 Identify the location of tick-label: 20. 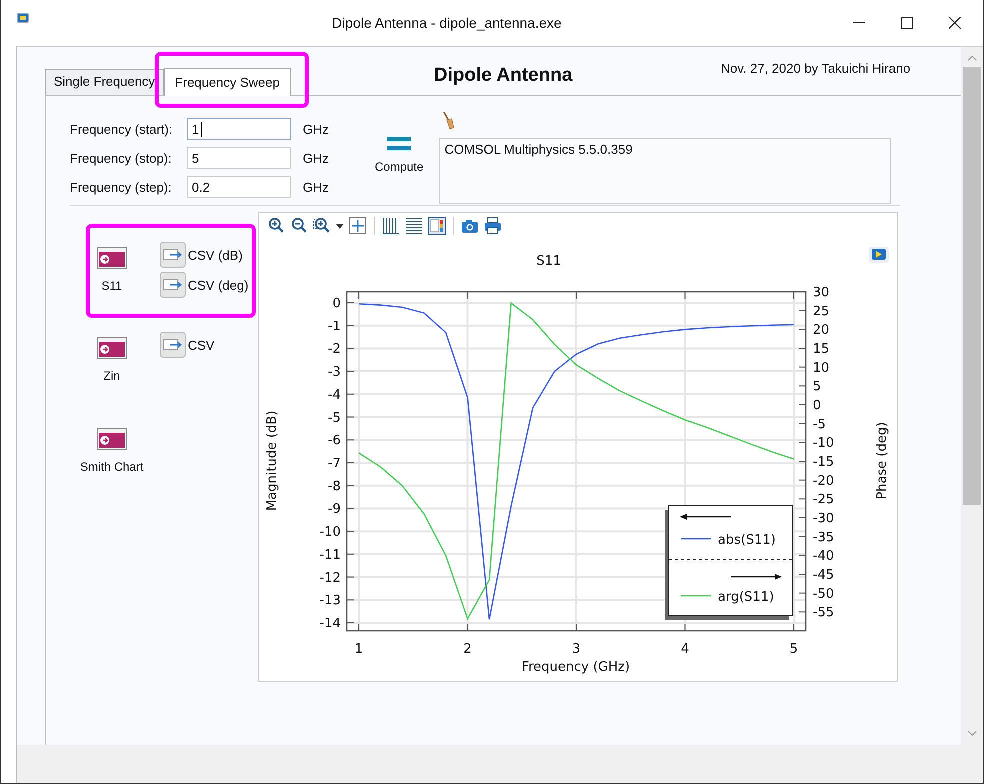
(821, 330).